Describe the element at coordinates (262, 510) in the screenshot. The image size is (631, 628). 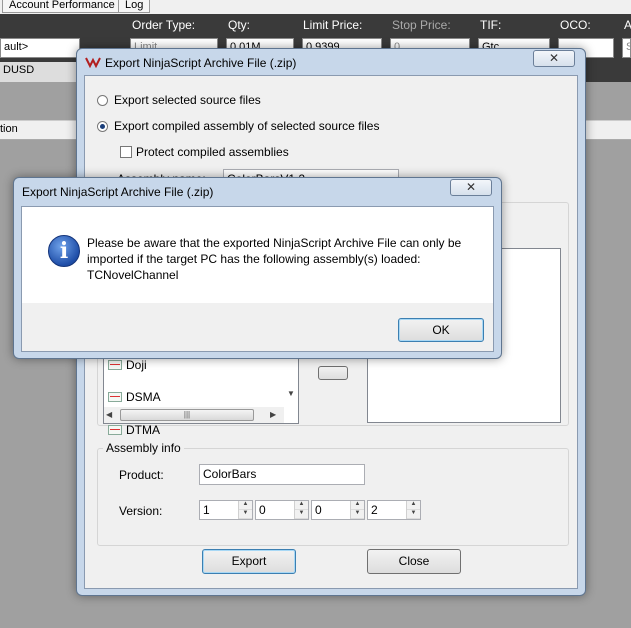
I see `version-minor-value: 0` at that location.